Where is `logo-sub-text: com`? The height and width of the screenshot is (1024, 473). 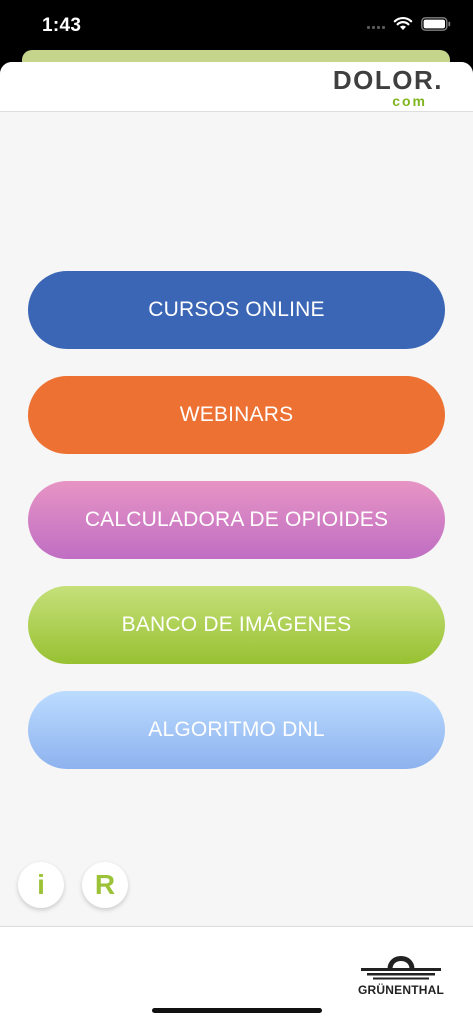 logo-sub-text: com is located at coordinates (409, 101).